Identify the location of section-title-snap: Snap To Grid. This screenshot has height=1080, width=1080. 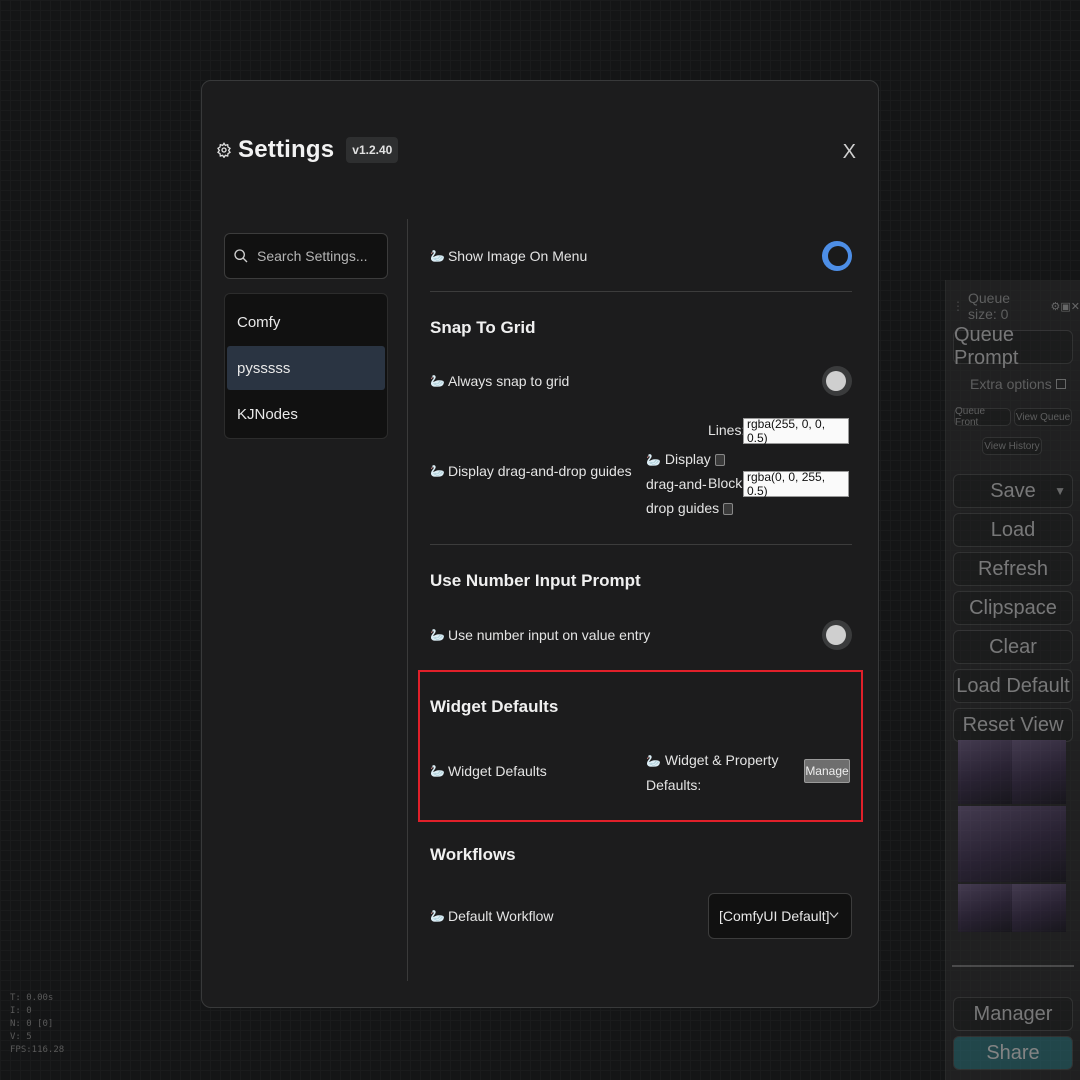
(483, 327).